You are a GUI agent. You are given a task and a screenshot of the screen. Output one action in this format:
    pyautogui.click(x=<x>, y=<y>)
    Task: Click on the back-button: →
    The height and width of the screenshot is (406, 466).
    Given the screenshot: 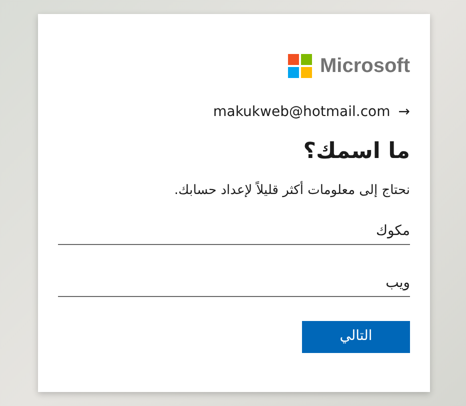 What is the action you would take?
    pyautogui.click(x=404, y=112)
    